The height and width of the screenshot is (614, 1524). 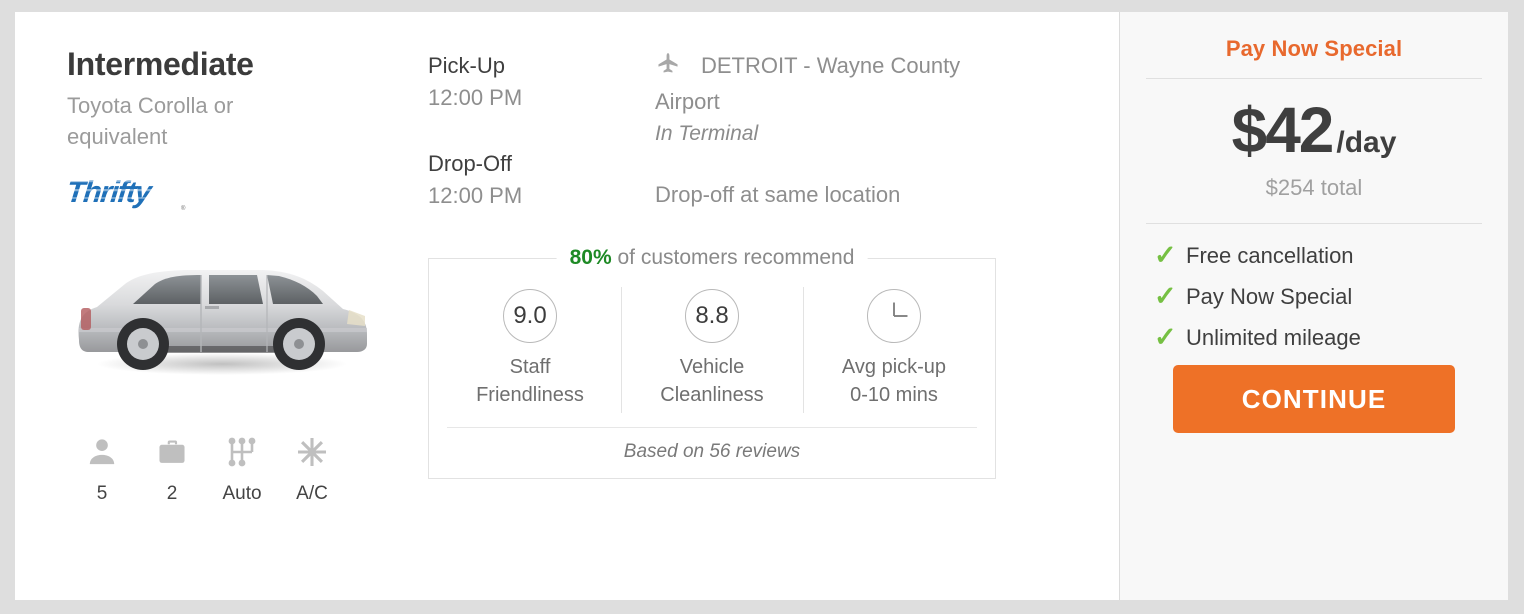 I want to click on price-unit: /day, so click(x=1366, y=142).